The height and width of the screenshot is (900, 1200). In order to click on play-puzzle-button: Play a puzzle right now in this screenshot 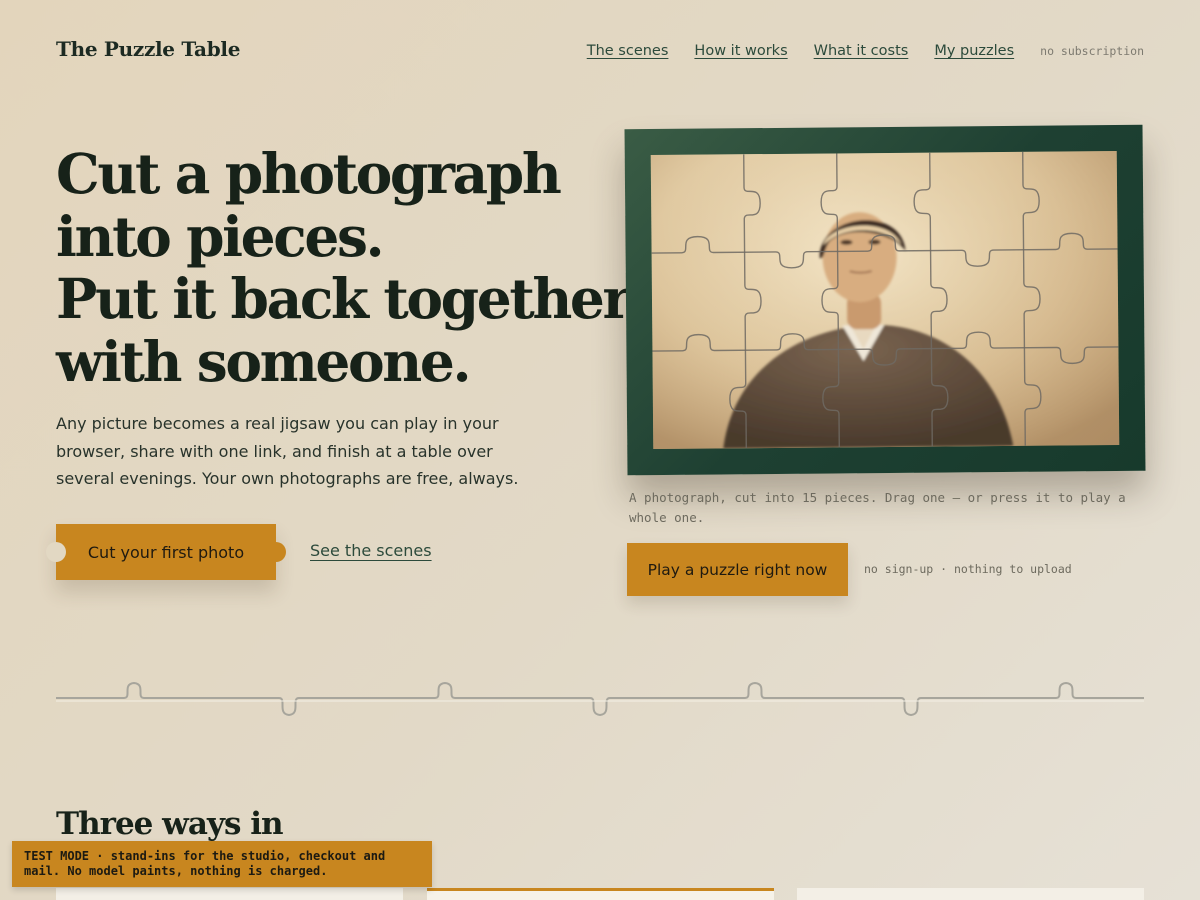, I will do `click(737, 569)`.